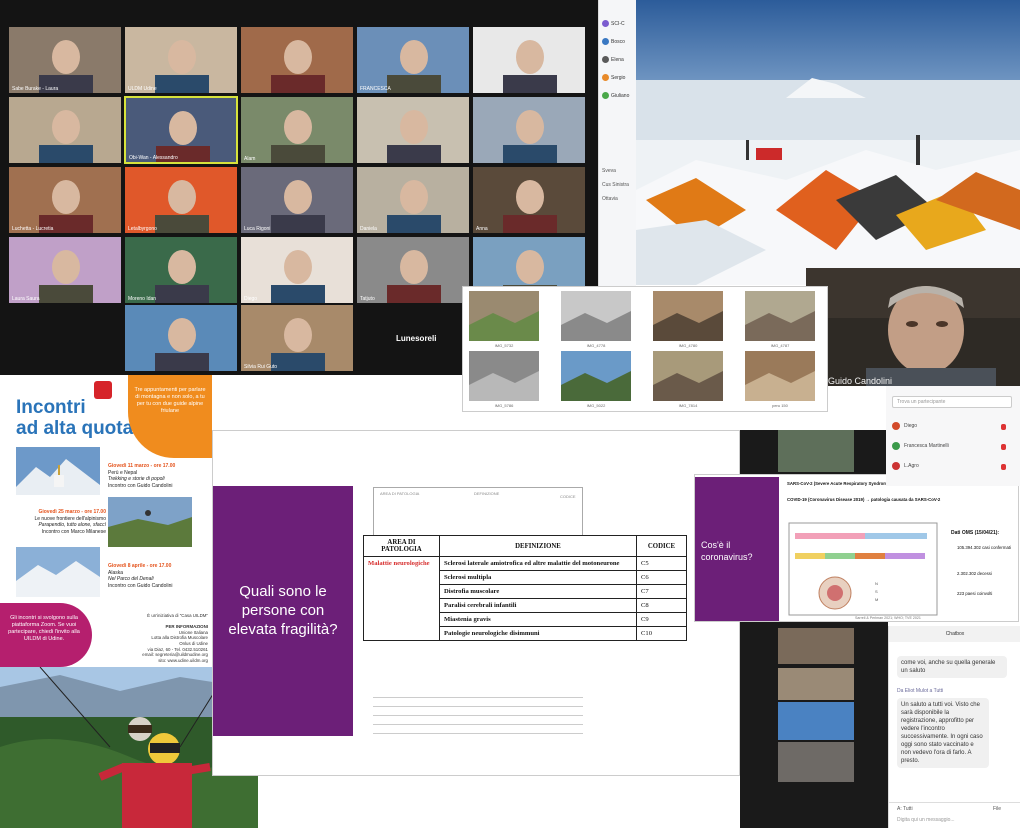 This screenshot has width=1020, height=828. I want to click on photo-caption: IMG_7814, so click(688, 405).